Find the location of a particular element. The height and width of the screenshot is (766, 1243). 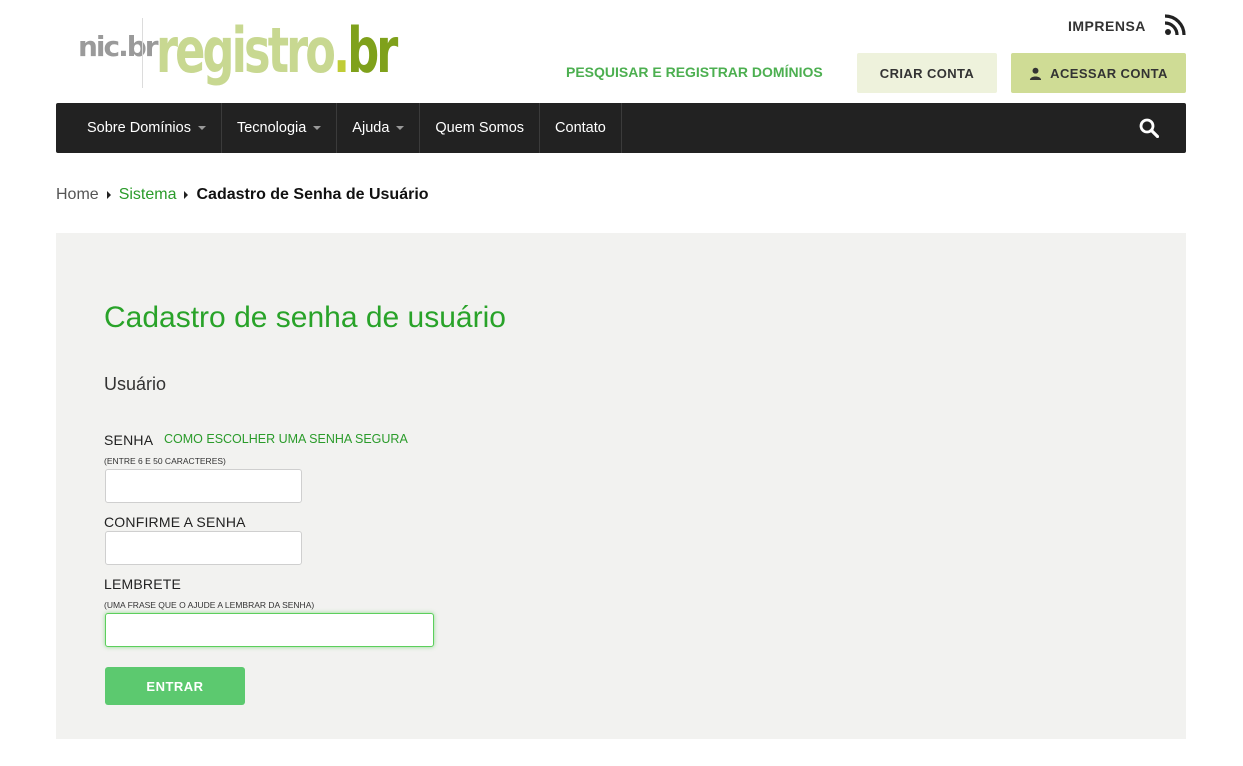

criar-conta-button: CRIAR CONTA is located at coordinates (927, 73).